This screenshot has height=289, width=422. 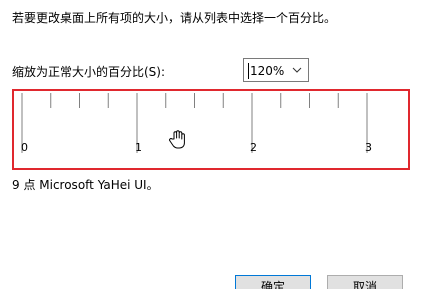 What do you see at coordinates (253, 147) in the screenshot?
I see `ruler-number-2: 2` at bounding box center [253, 147].